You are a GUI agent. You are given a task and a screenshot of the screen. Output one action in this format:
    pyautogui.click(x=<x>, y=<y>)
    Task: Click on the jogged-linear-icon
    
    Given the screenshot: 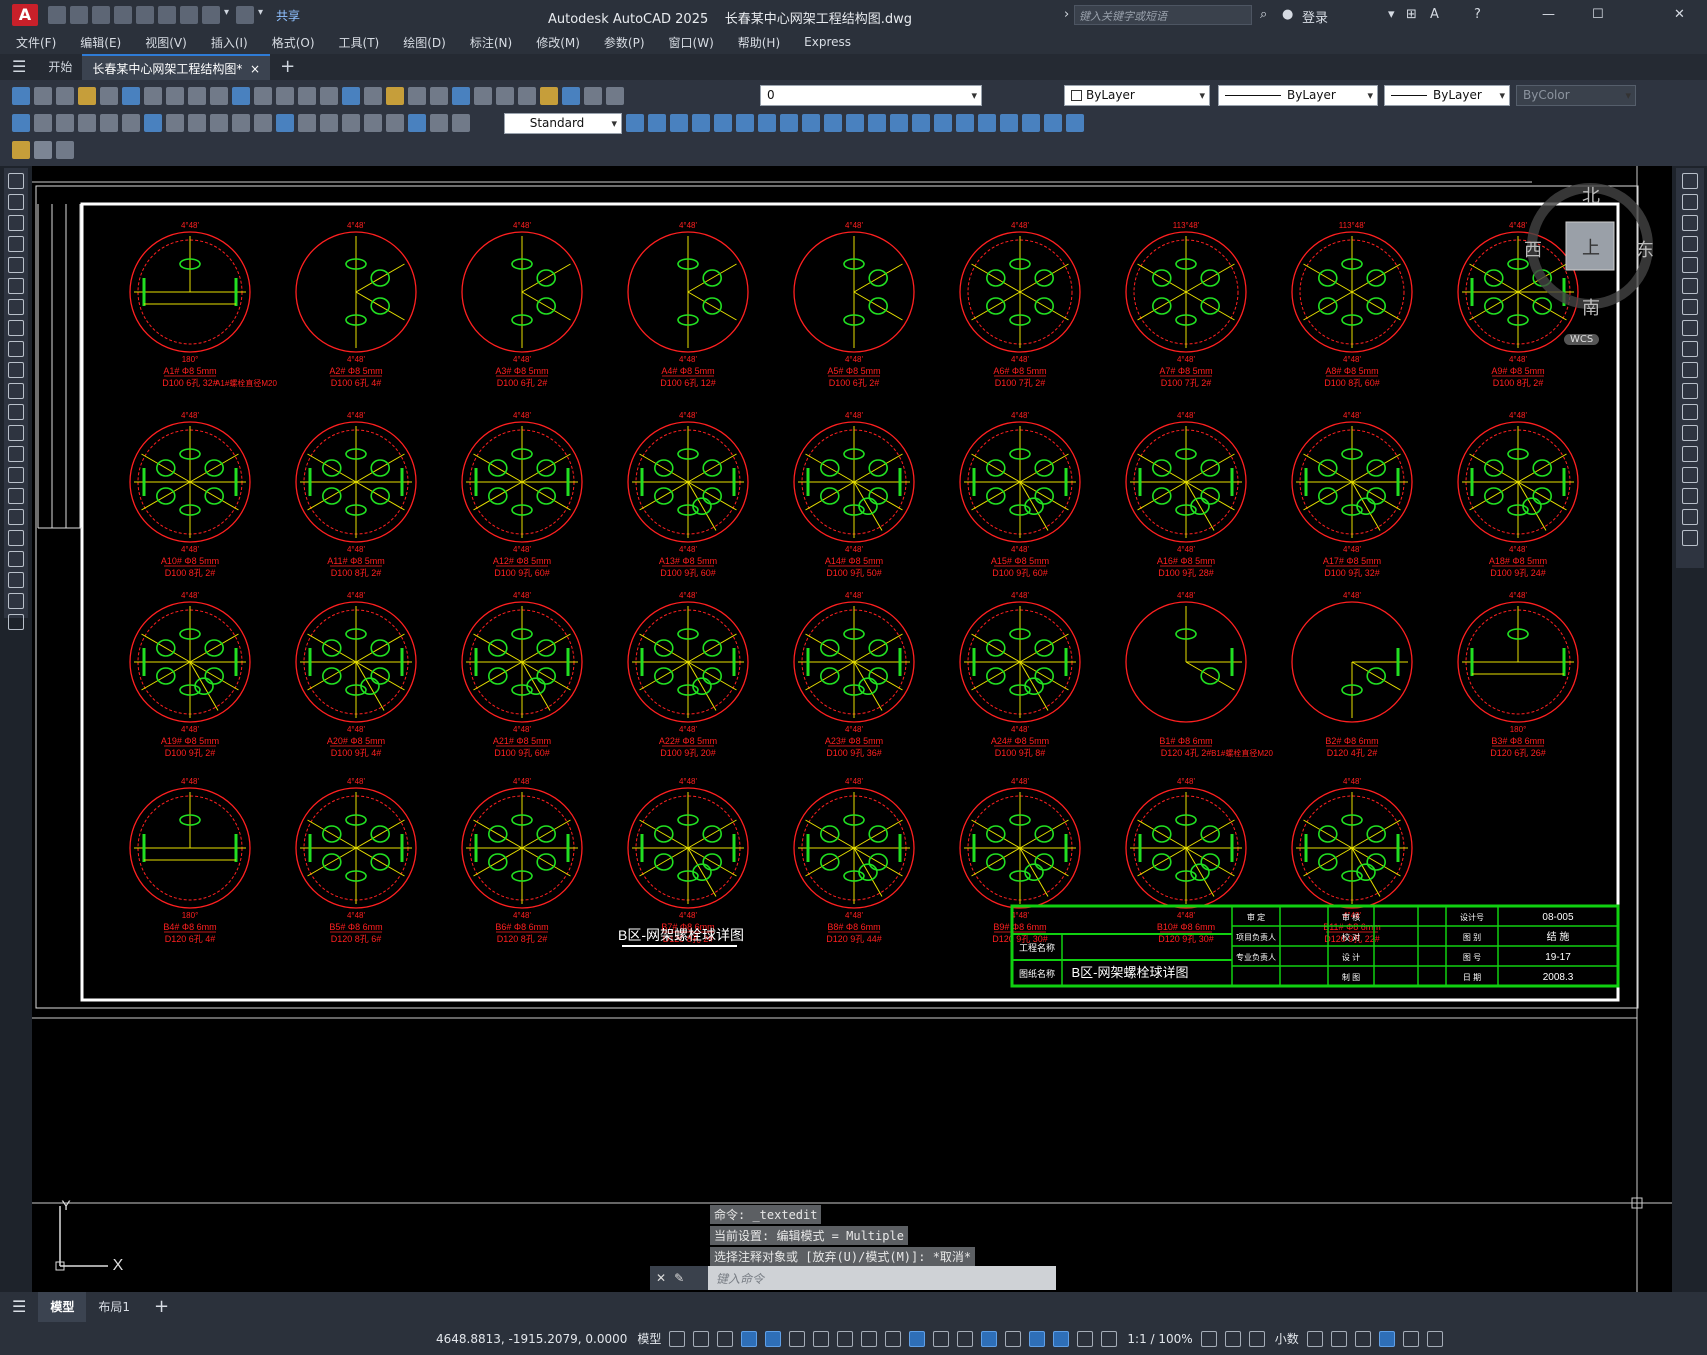 What is the action you would take?
    pyautogui.click(x=373, y=123)
    